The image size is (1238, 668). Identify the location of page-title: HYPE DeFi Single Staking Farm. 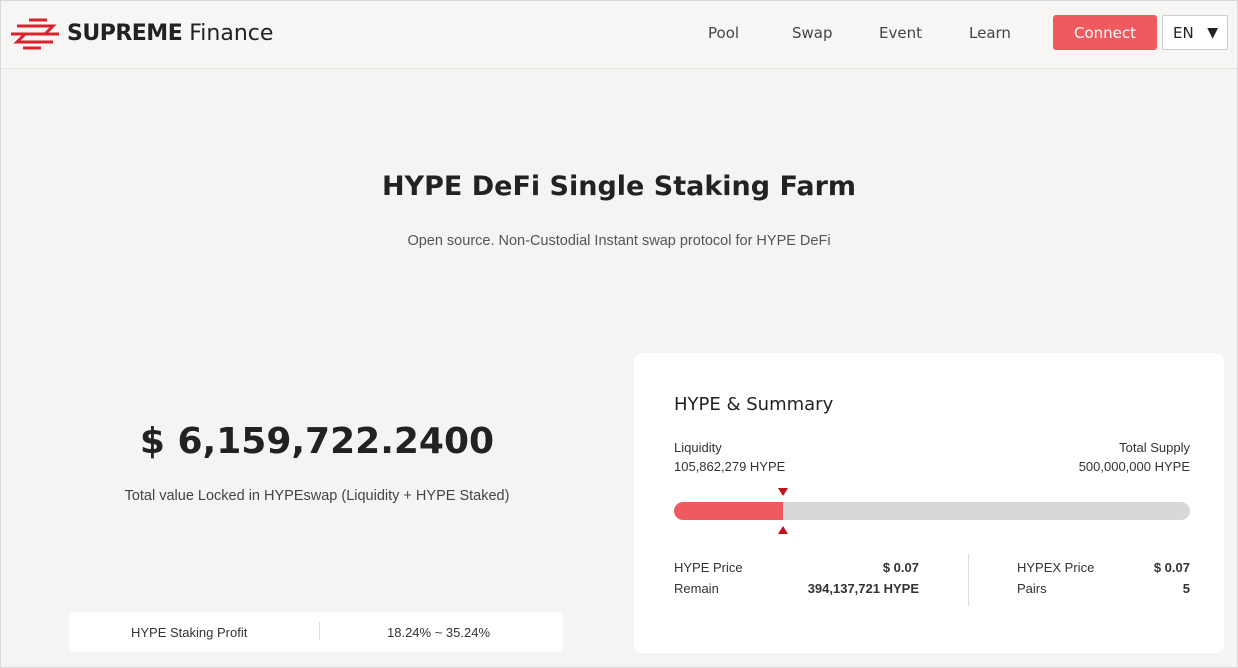
(619, 186).